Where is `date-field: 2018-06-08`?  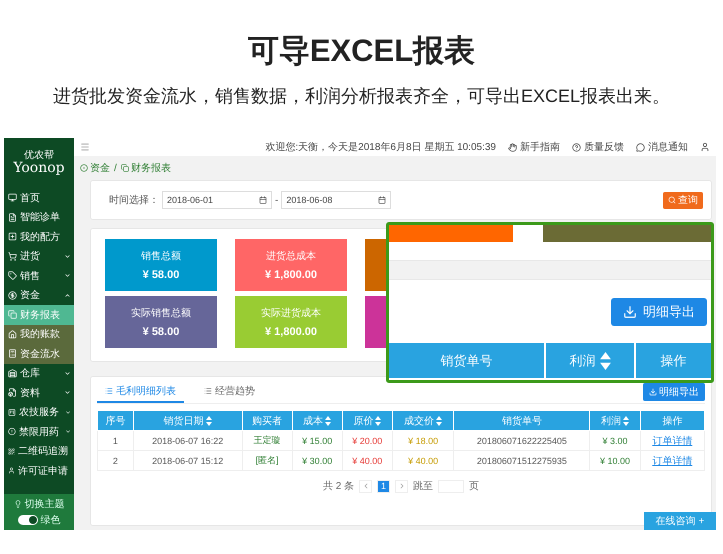
date-field: 2018-06-08 is located at coordinates (336, 200).